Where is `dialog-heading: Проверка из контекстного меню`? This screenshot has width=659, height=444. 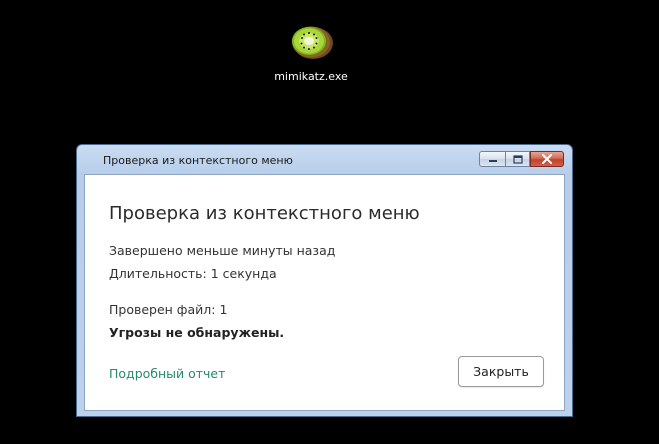
dialog-heading: Проверка из контекстного меню is located at coordinates (264, 213).